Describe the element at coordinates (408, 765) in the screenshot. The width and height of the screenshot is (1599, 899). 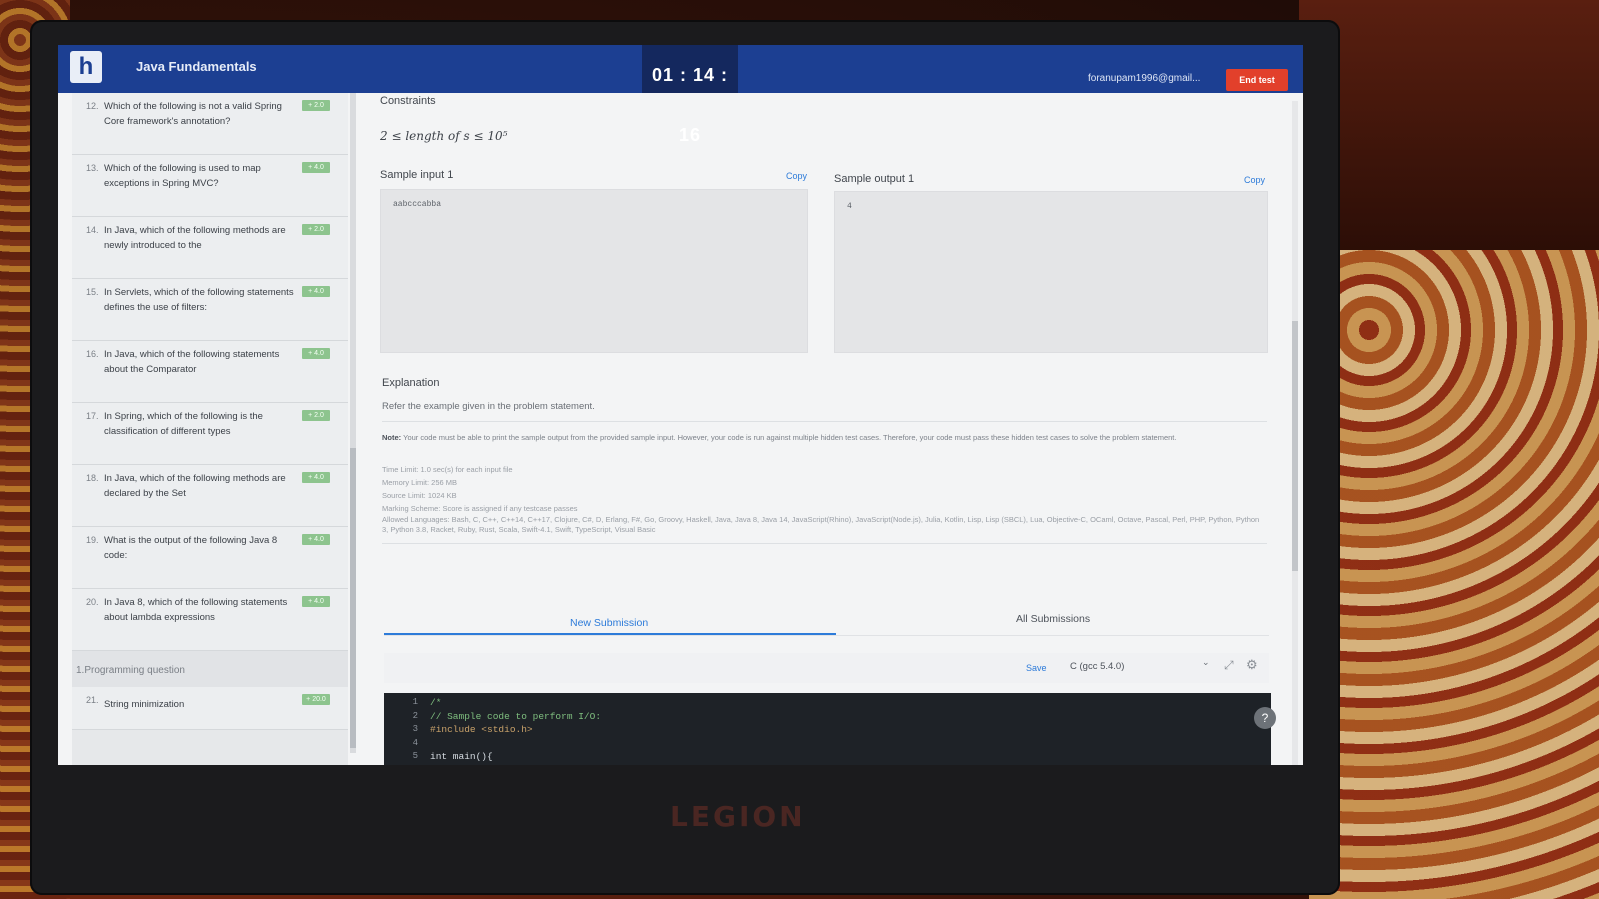
I see `line-number: 6` at that location.